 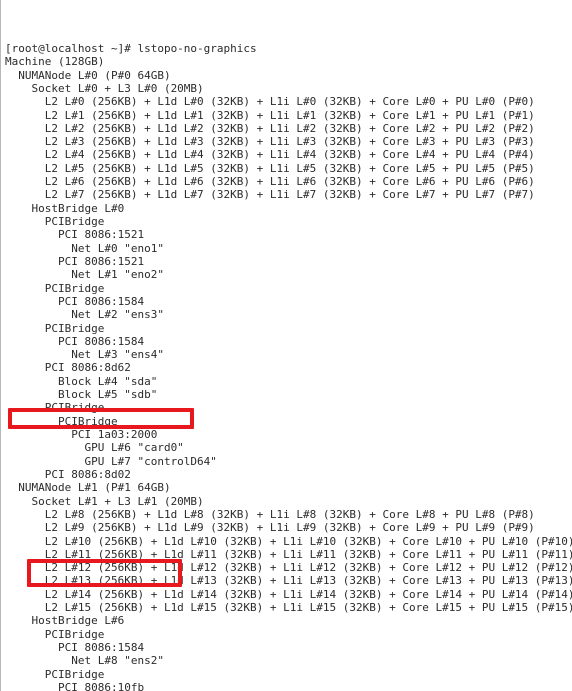 What do you see at coordinates (84, 275) in the screenshot?
I see `terminal-line: Net L#1 "eno2"` at bounding box center [84, 275].